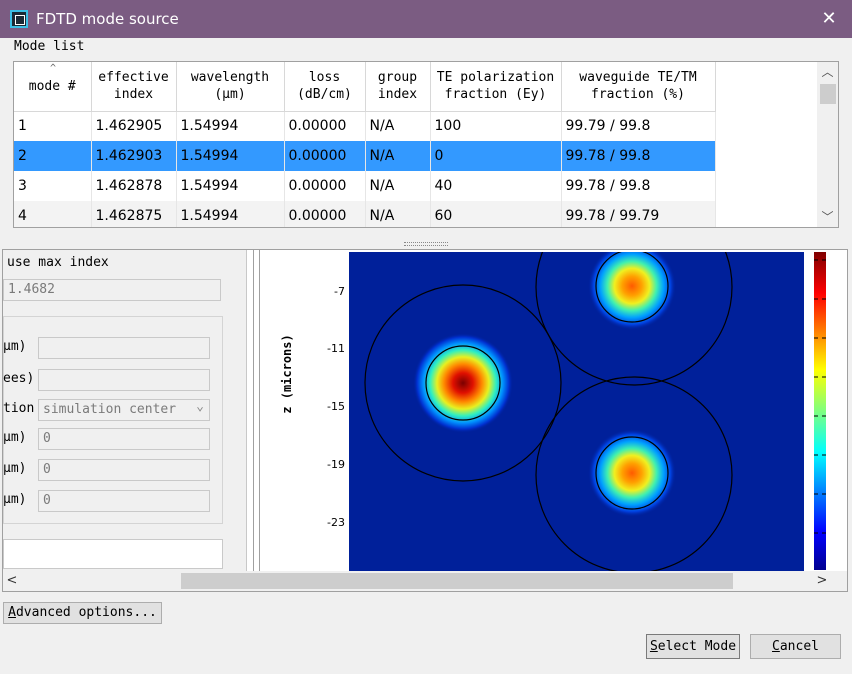 The height and width of the screenshot is (674, 852). Describe the element at coordinates (398, 87) in the screenshot. I see `column-header-group-index: group index` at that location.